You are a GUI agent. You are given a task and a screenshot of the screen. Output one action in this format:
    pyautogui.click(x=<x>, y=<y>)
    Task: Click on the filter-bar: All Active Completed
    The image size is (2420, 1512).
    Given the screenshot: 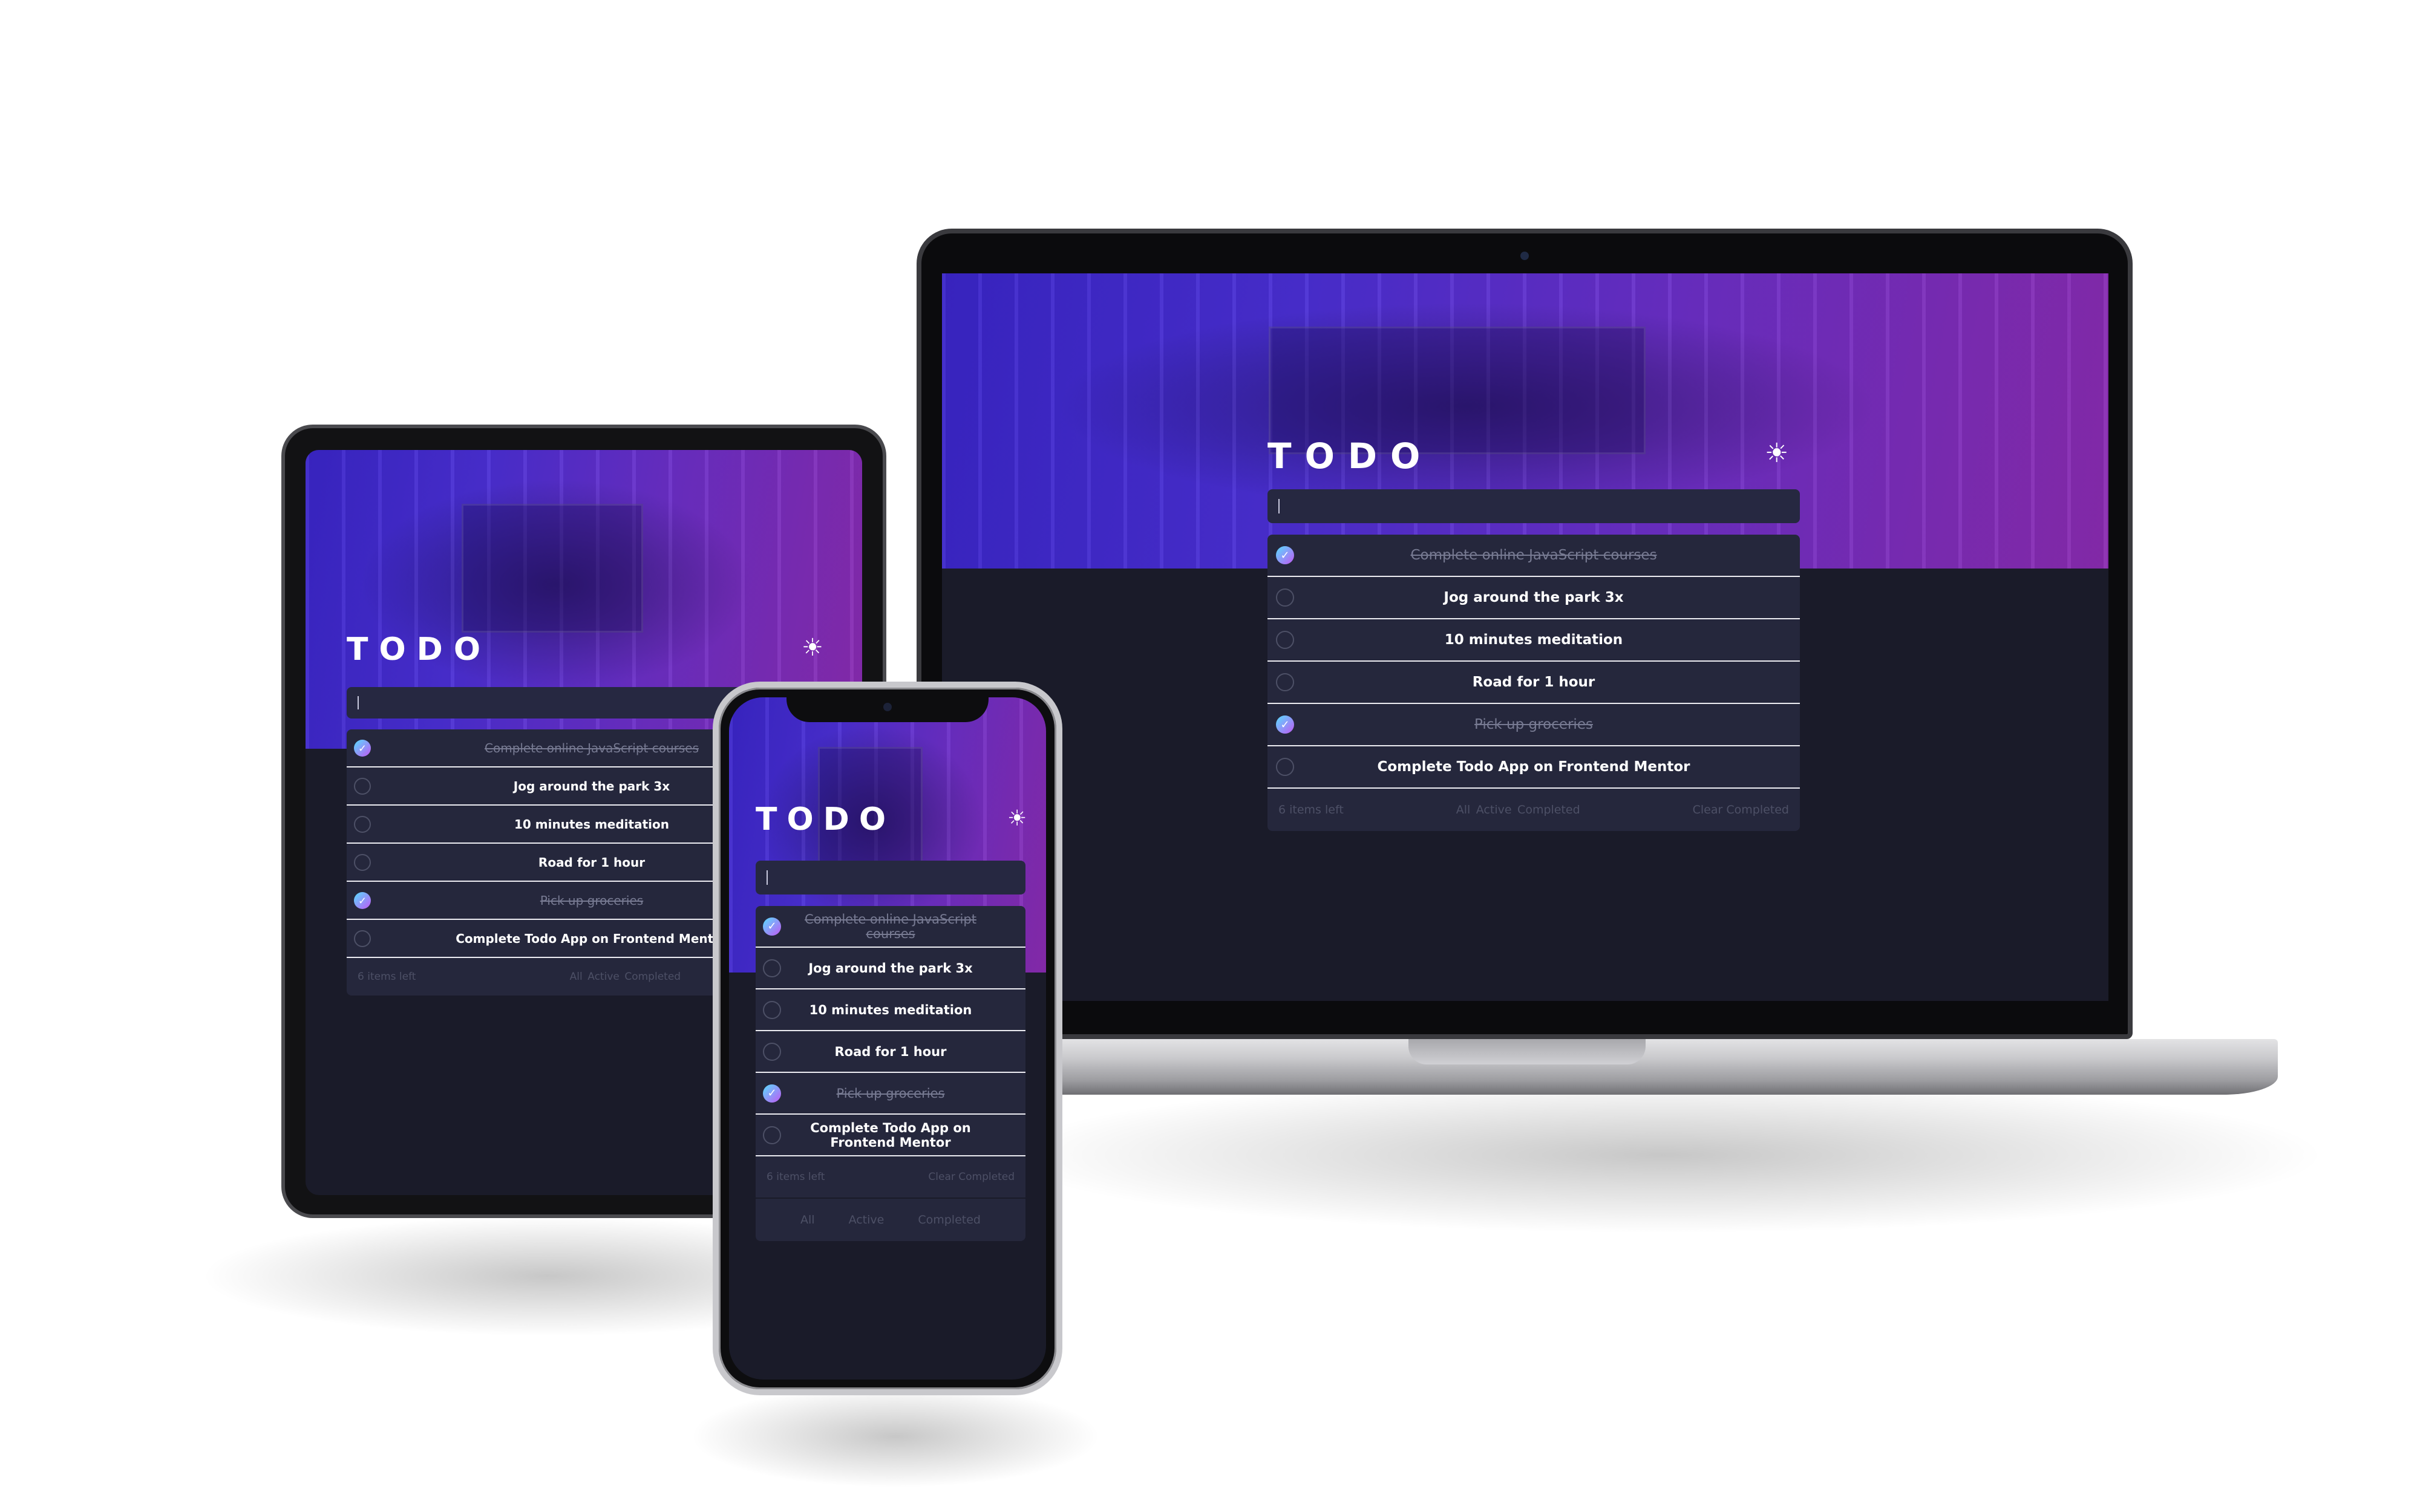 What is the action you would take?
    pyautogui.click(x=891, y=1220)
    